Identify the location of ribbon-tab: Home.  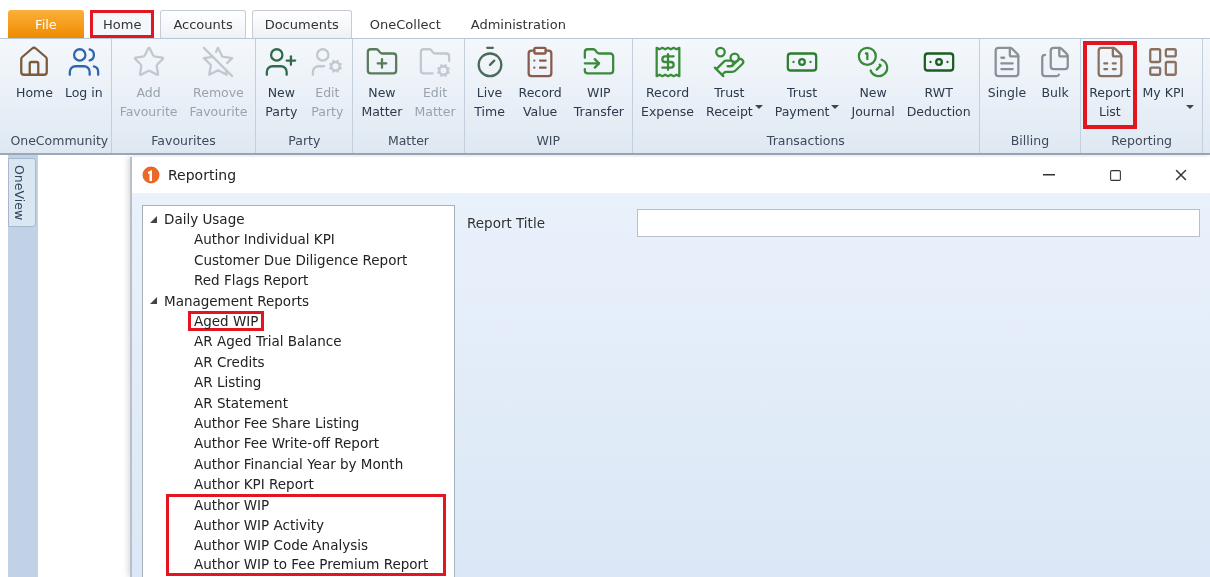
(122, 24).